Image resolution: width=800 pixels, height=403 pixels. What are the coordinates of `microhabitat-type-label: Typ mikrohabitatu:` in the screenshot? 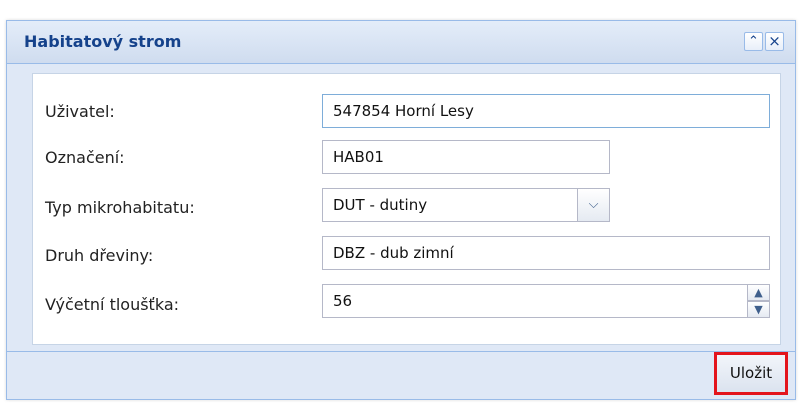 It's located at (120, 207).